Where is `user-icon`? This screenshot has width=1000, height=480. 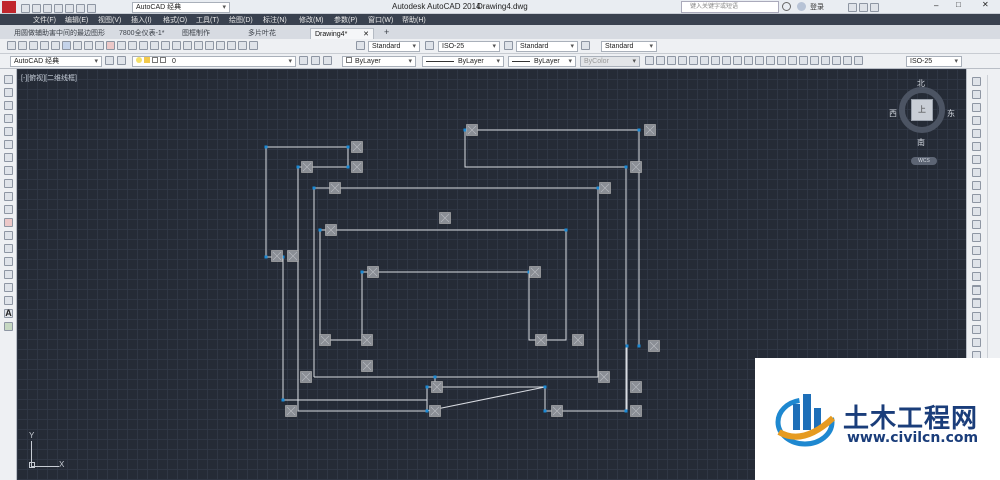 user-icon is located at coordinates (801, 6).